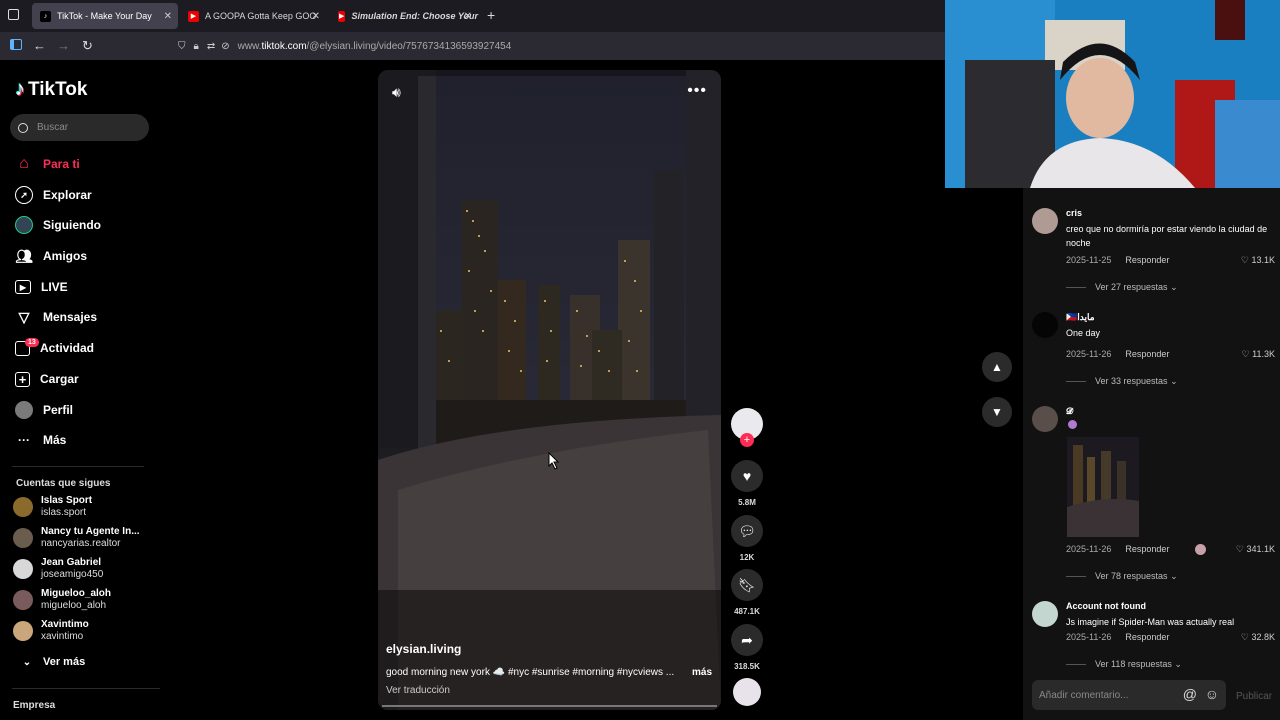 This screenshot has width=1280, height=720. I want to click on account-name: Migueloo_aloh, so click(76, 593).